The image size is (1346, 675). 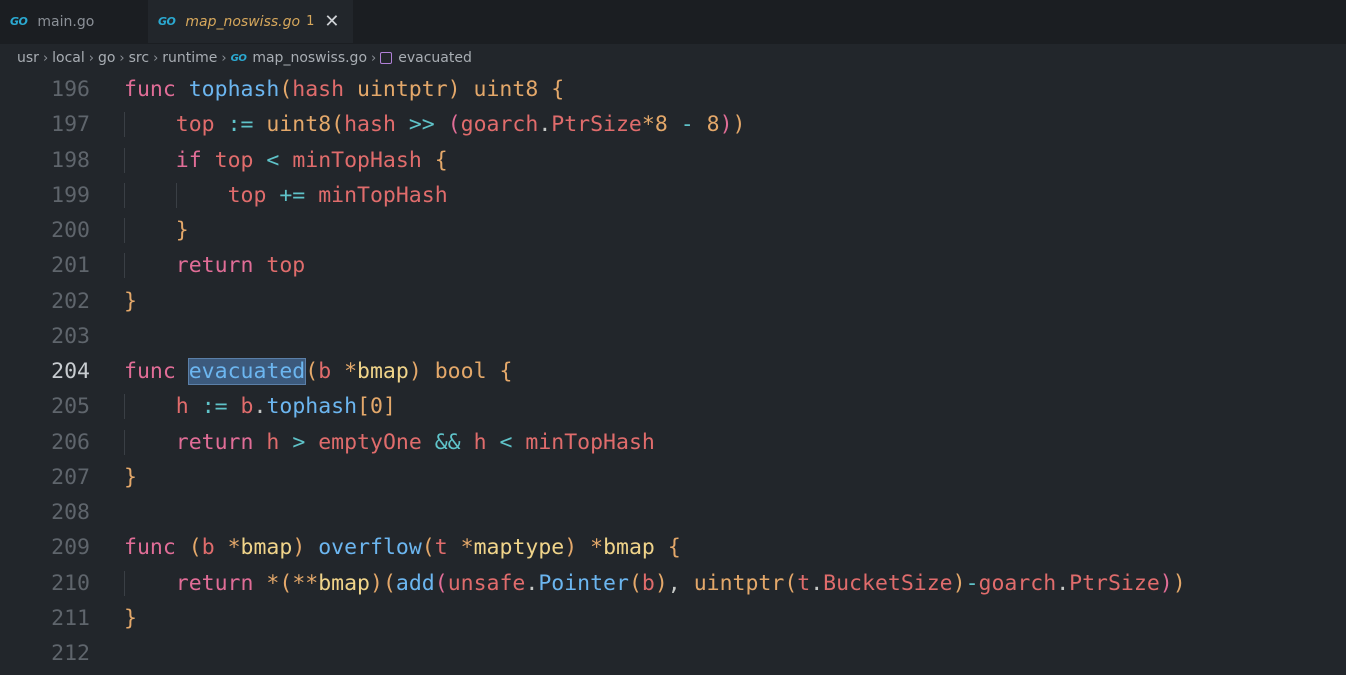 What do you see at coordinates (1017, 583) in the screenshot?
I see `code-token: goarch` at bounding box center [1017, 583].